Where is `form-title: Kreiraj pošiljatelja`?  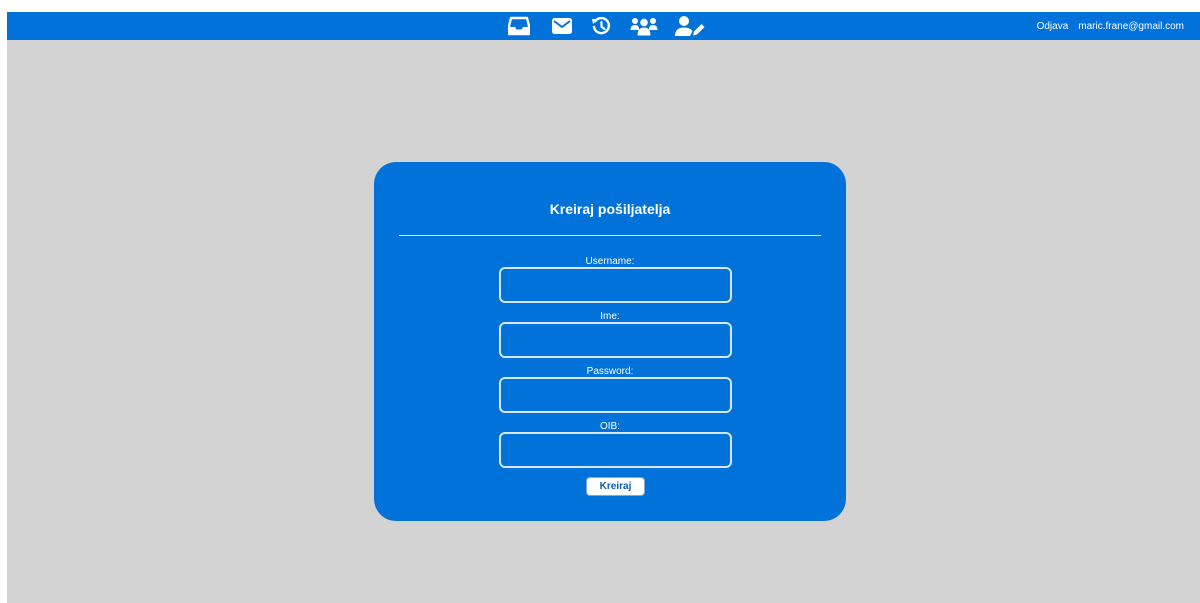
form-title: Kreiraj pošiljatelja is located at coordinates (610, 209).